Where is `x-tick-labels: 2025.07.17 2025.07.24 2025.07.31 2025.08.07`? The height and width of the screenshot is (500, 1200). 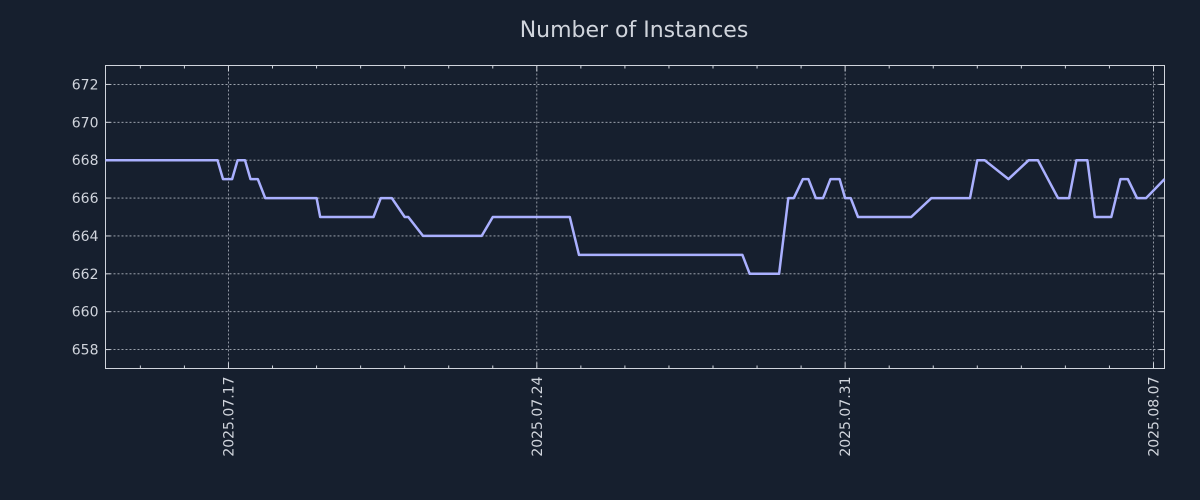
x-tick-labels: 2025.07.17 2025.07.24 2025.07.31 2025.08.07 is located at coordinates (691, 416).